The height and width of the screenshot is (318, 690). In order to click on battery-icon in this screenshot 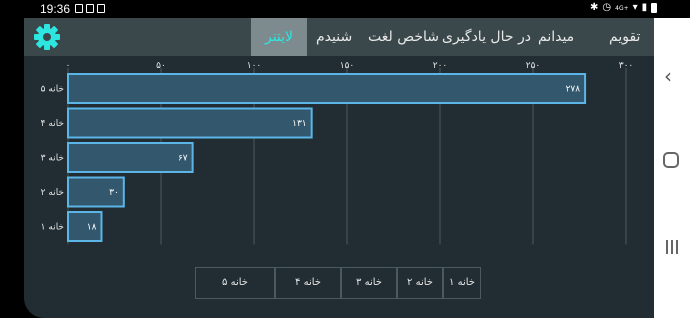, I will do `click(654, 8)`.